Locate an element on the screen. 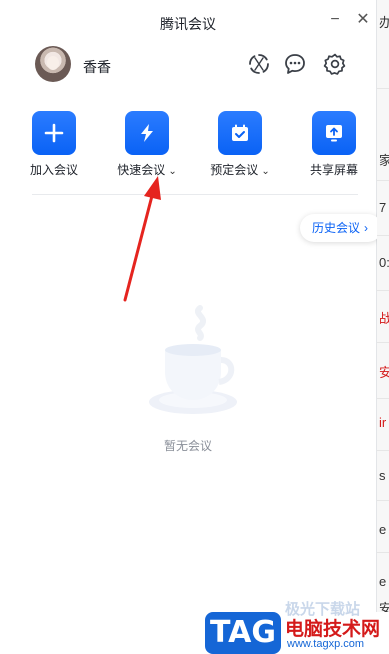 This screenshot has width=389, height=654. schedule-meeting-label: 预定会议 is located at coordinates (234, 170).